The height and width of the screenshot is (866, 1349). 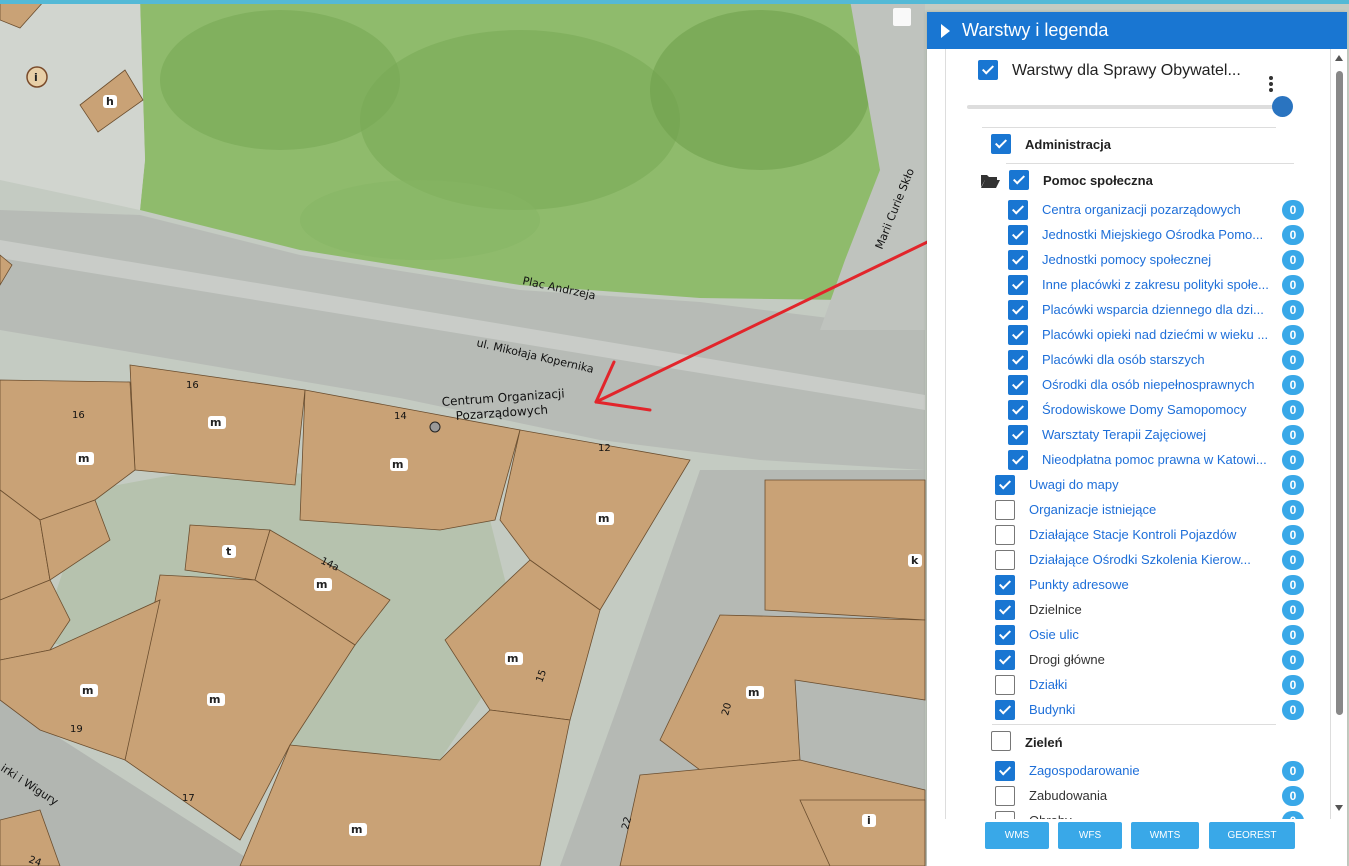 I want to click on section-label-pomoc: Pomoc społeczna, so click(x=1098, y=180).